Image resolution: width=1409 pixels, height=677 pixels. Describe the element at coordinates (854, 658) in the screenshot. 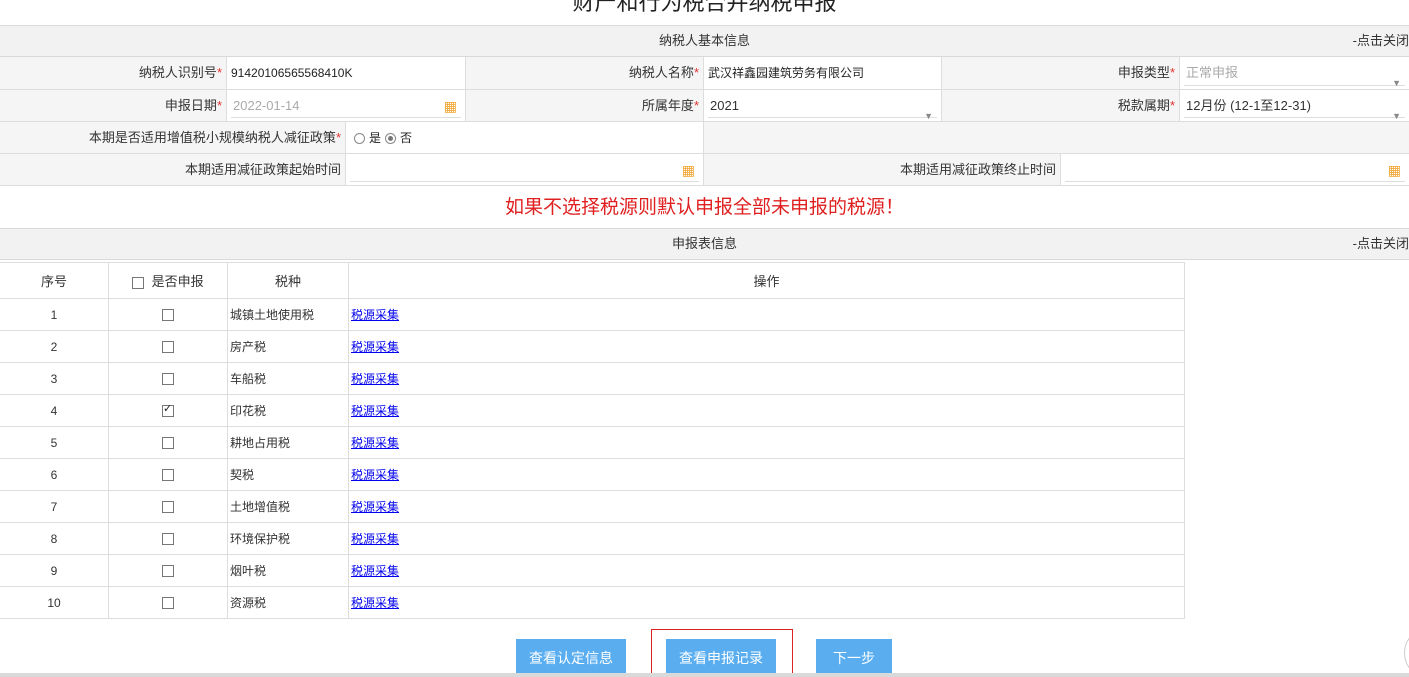

I see `next-step-button: 下一步` at that location.